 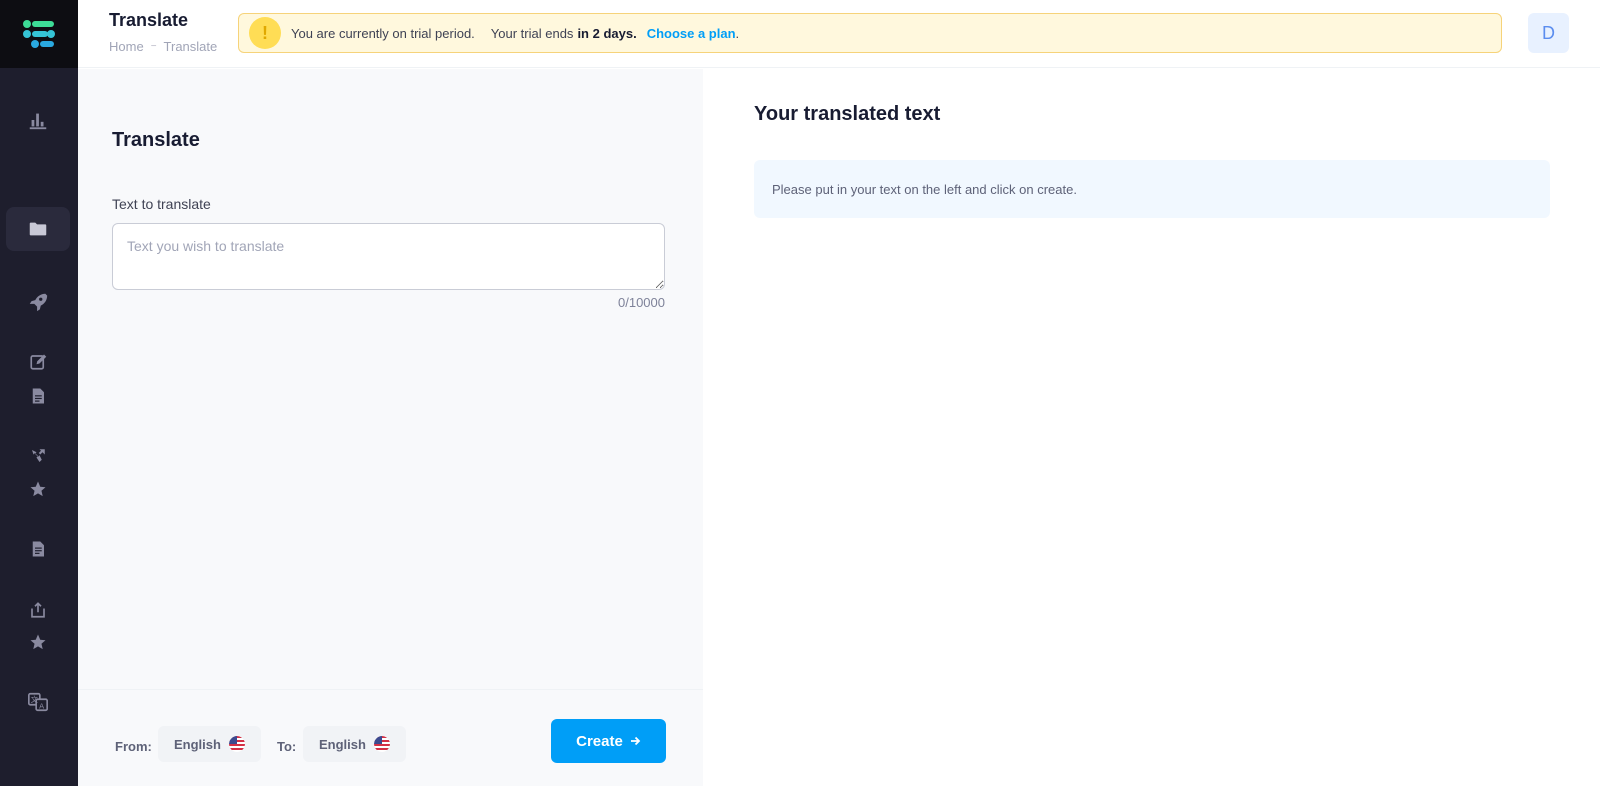 I want to click on sidebar-item-favorites, so click(x=38, y=489).